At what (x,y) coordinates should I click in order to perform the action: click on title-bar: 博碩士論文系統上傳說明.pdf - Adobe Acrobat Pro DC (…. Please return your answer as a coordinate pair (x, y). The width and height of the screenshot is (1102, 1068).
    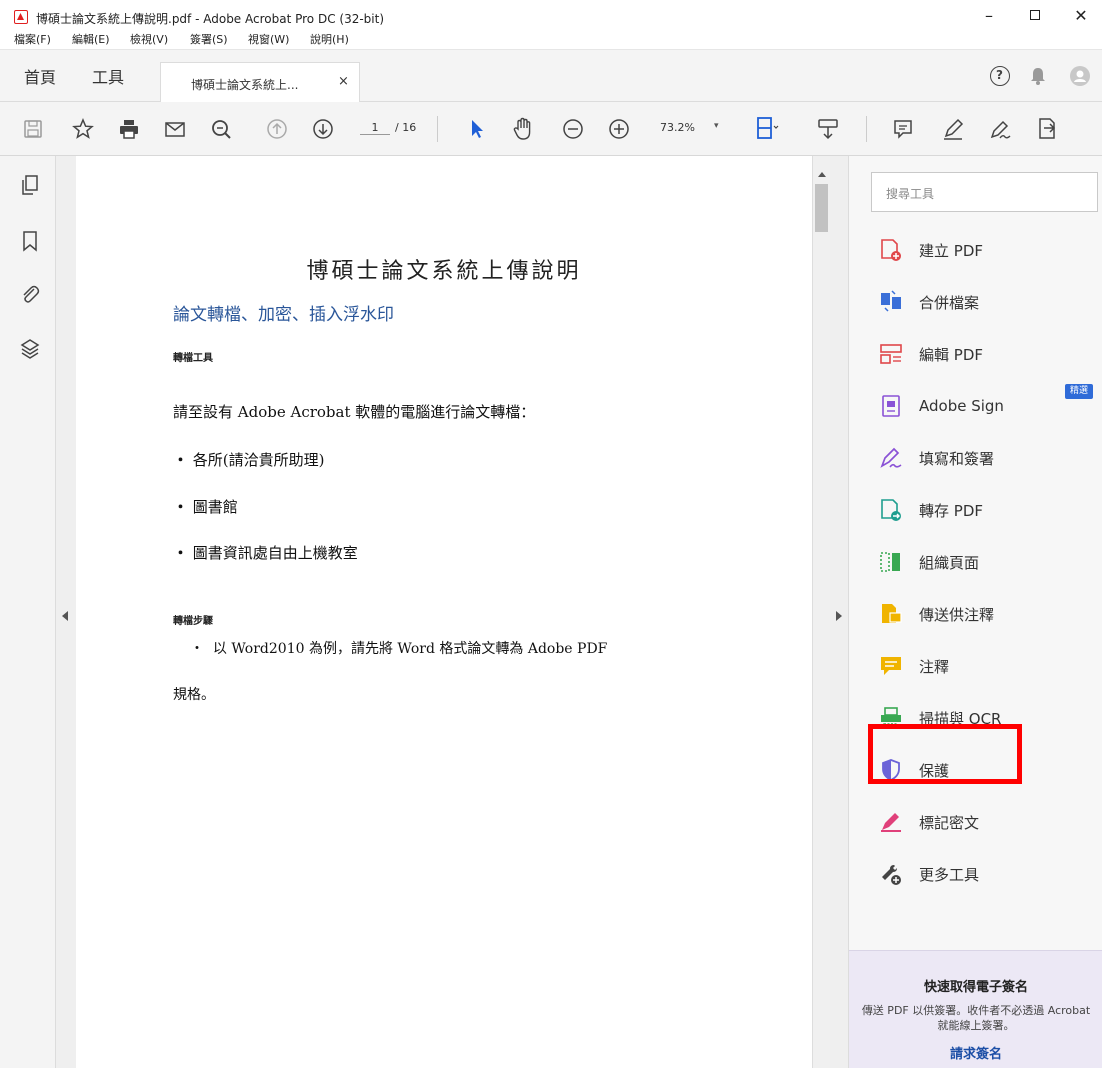
    Looking at the image, I should click on (551, 15).